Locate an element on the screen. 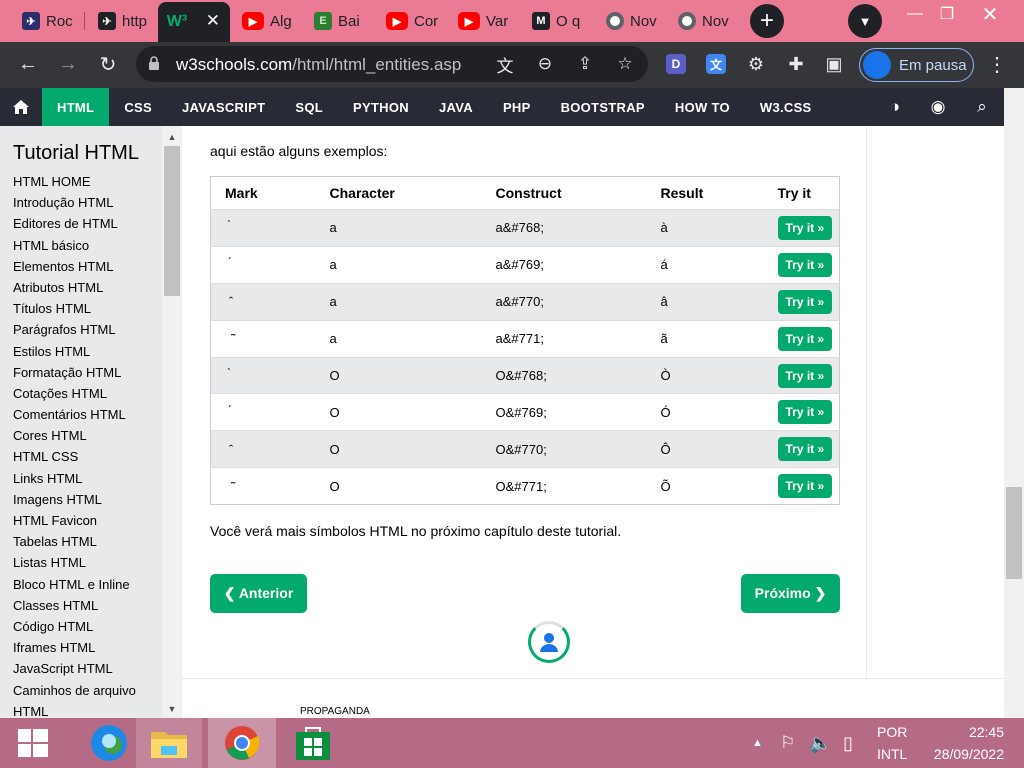 The image size is (1024, 768). nav-item-python: PYTHON is located at coordinates (381, 107).